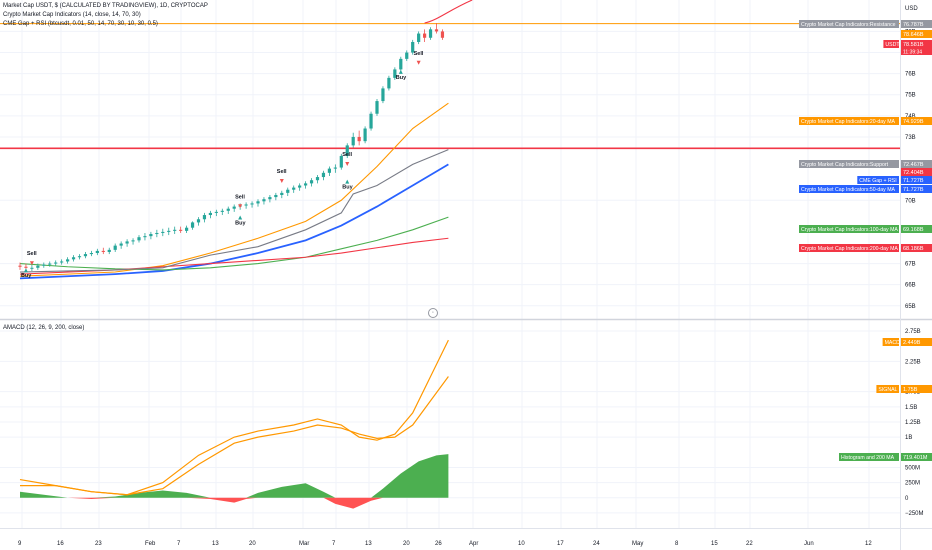  Describe the element at coordinates (910, 286) in the screenshot. I see `price-axis-tick: 66B` at that location.